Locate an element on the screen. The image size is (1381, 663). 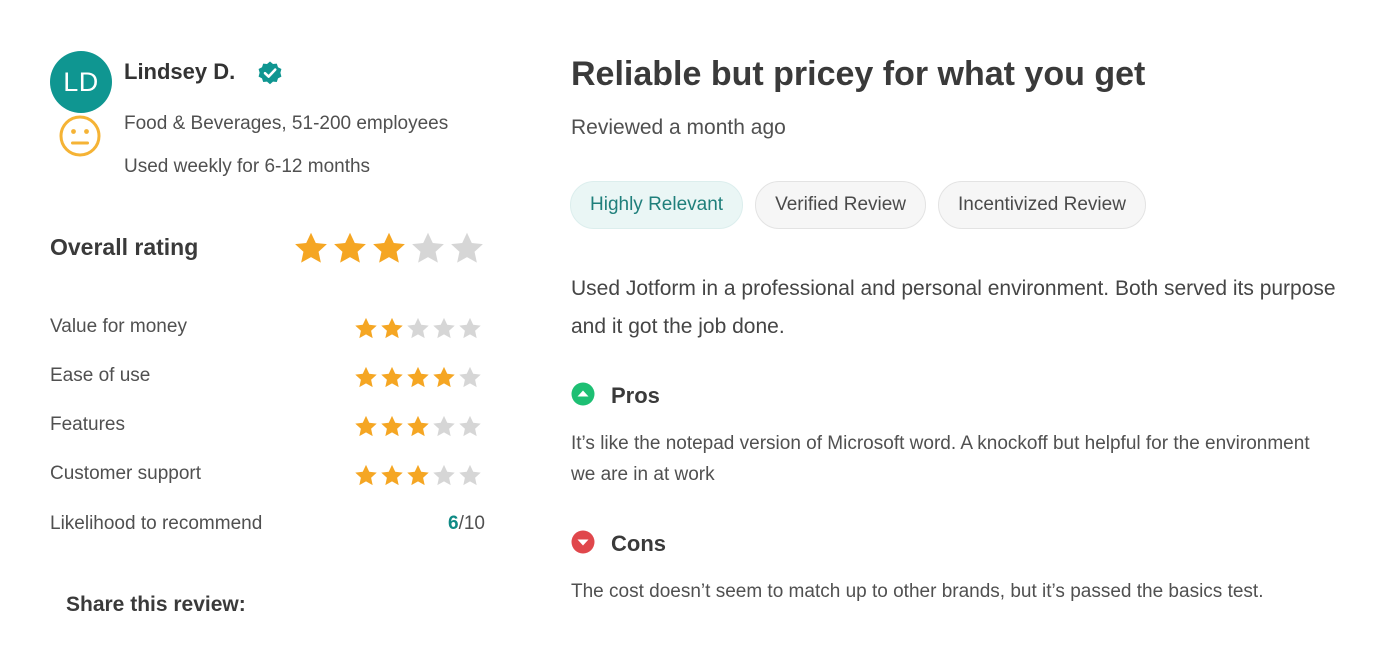
review-title: Reliable but pricey for what you get is located at coordinates (858, 74).